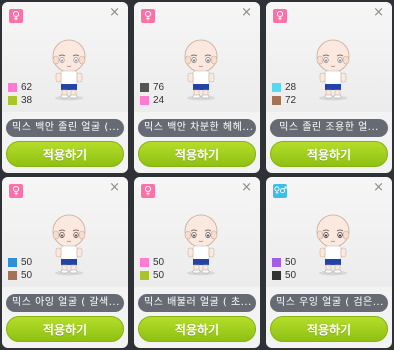  Describe the element at coordinates (20, 100) in the screenshot. I see `color-ratio-row: 38` at that location.